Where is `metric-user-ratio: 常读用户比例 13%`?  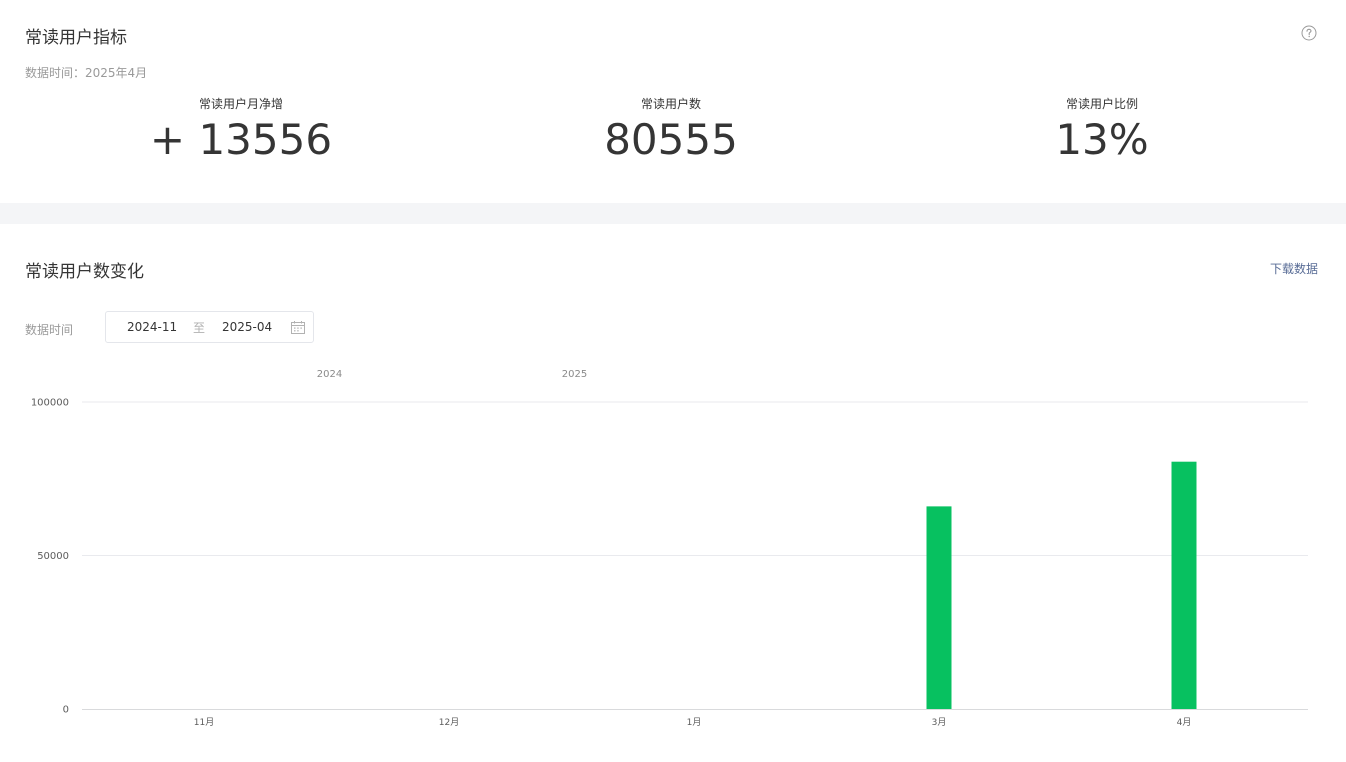
metric-user-ratio: 常读用户比例 13% is located at coordinates (1102, 131).